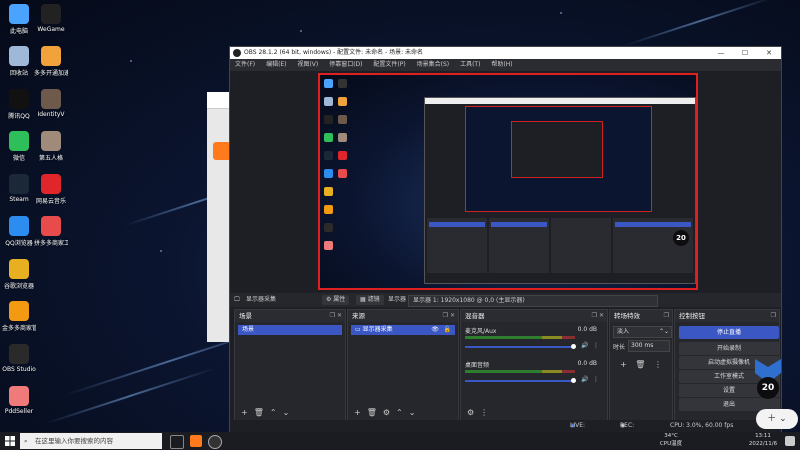 The image size is (800, 450). Describe the element at coordinates (307, 64) in the screenshot. I see `menu-view: 视图(V)` at that location.